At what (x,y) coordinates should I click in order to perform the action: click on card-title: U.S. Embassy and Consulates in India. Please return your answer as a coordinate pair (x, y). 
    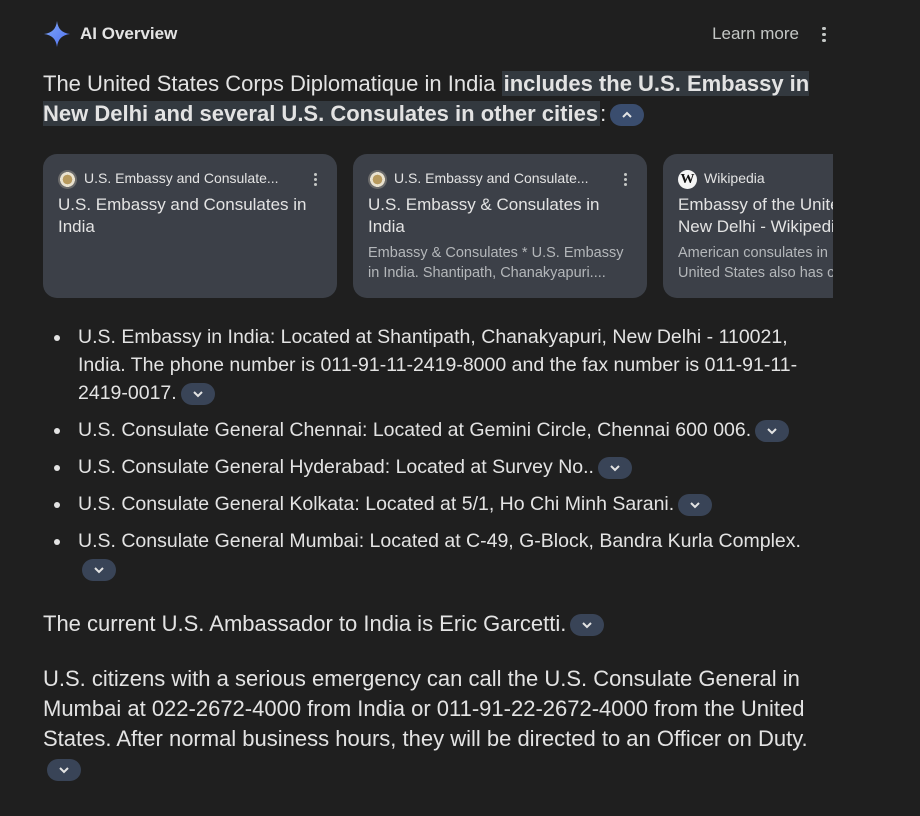
    Looking at the image, I should click on (182, 215).